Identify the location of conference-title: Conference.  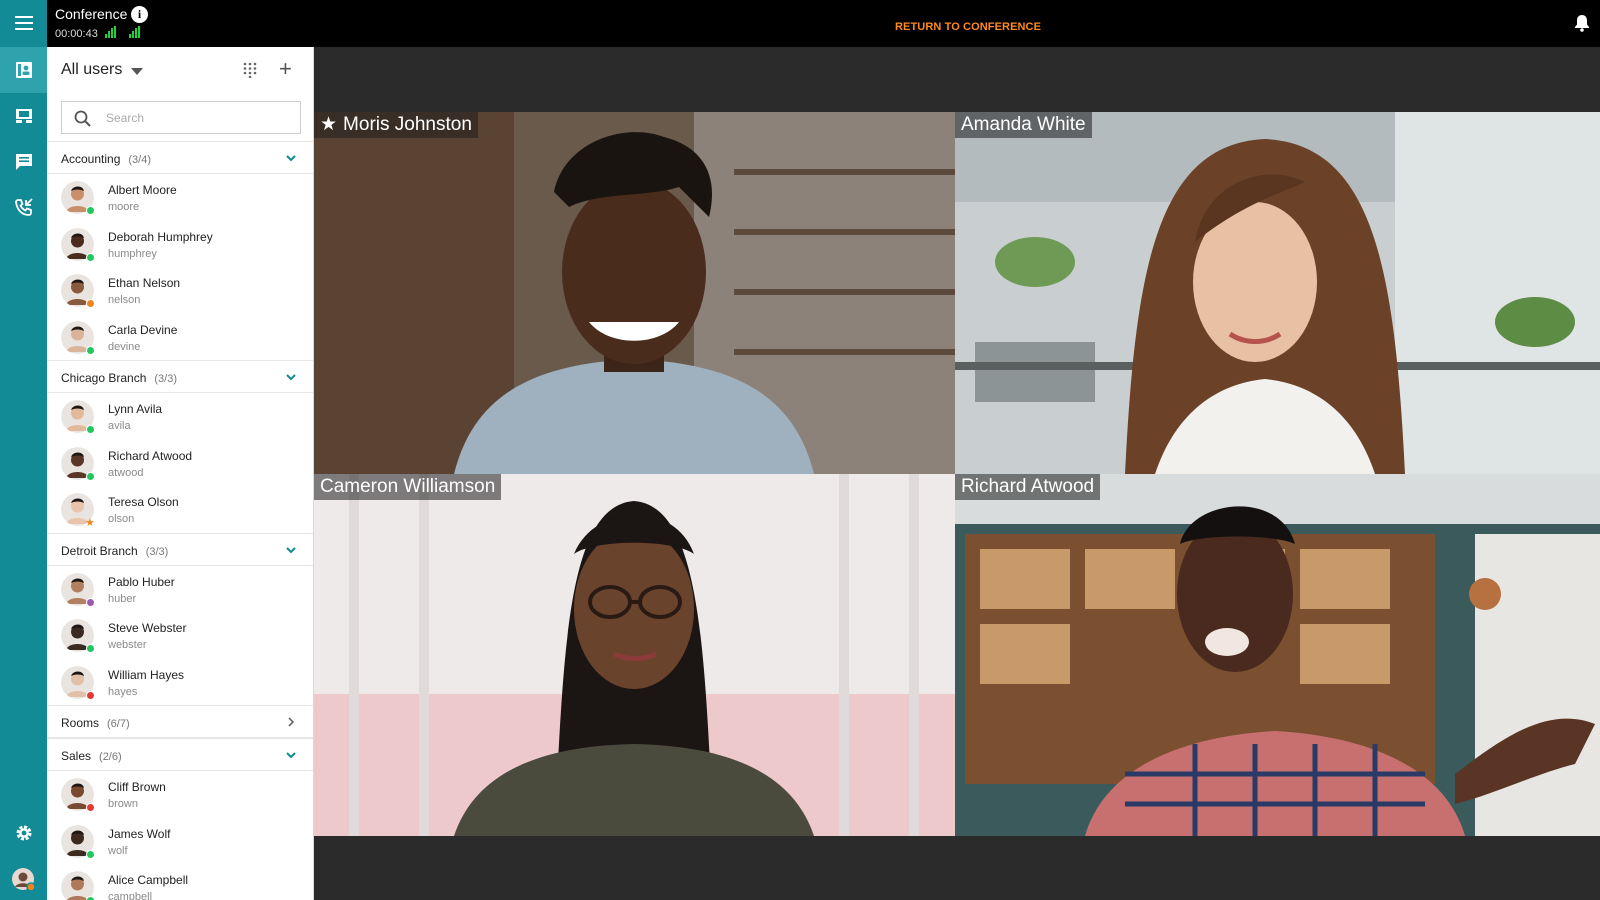
(91, 14).